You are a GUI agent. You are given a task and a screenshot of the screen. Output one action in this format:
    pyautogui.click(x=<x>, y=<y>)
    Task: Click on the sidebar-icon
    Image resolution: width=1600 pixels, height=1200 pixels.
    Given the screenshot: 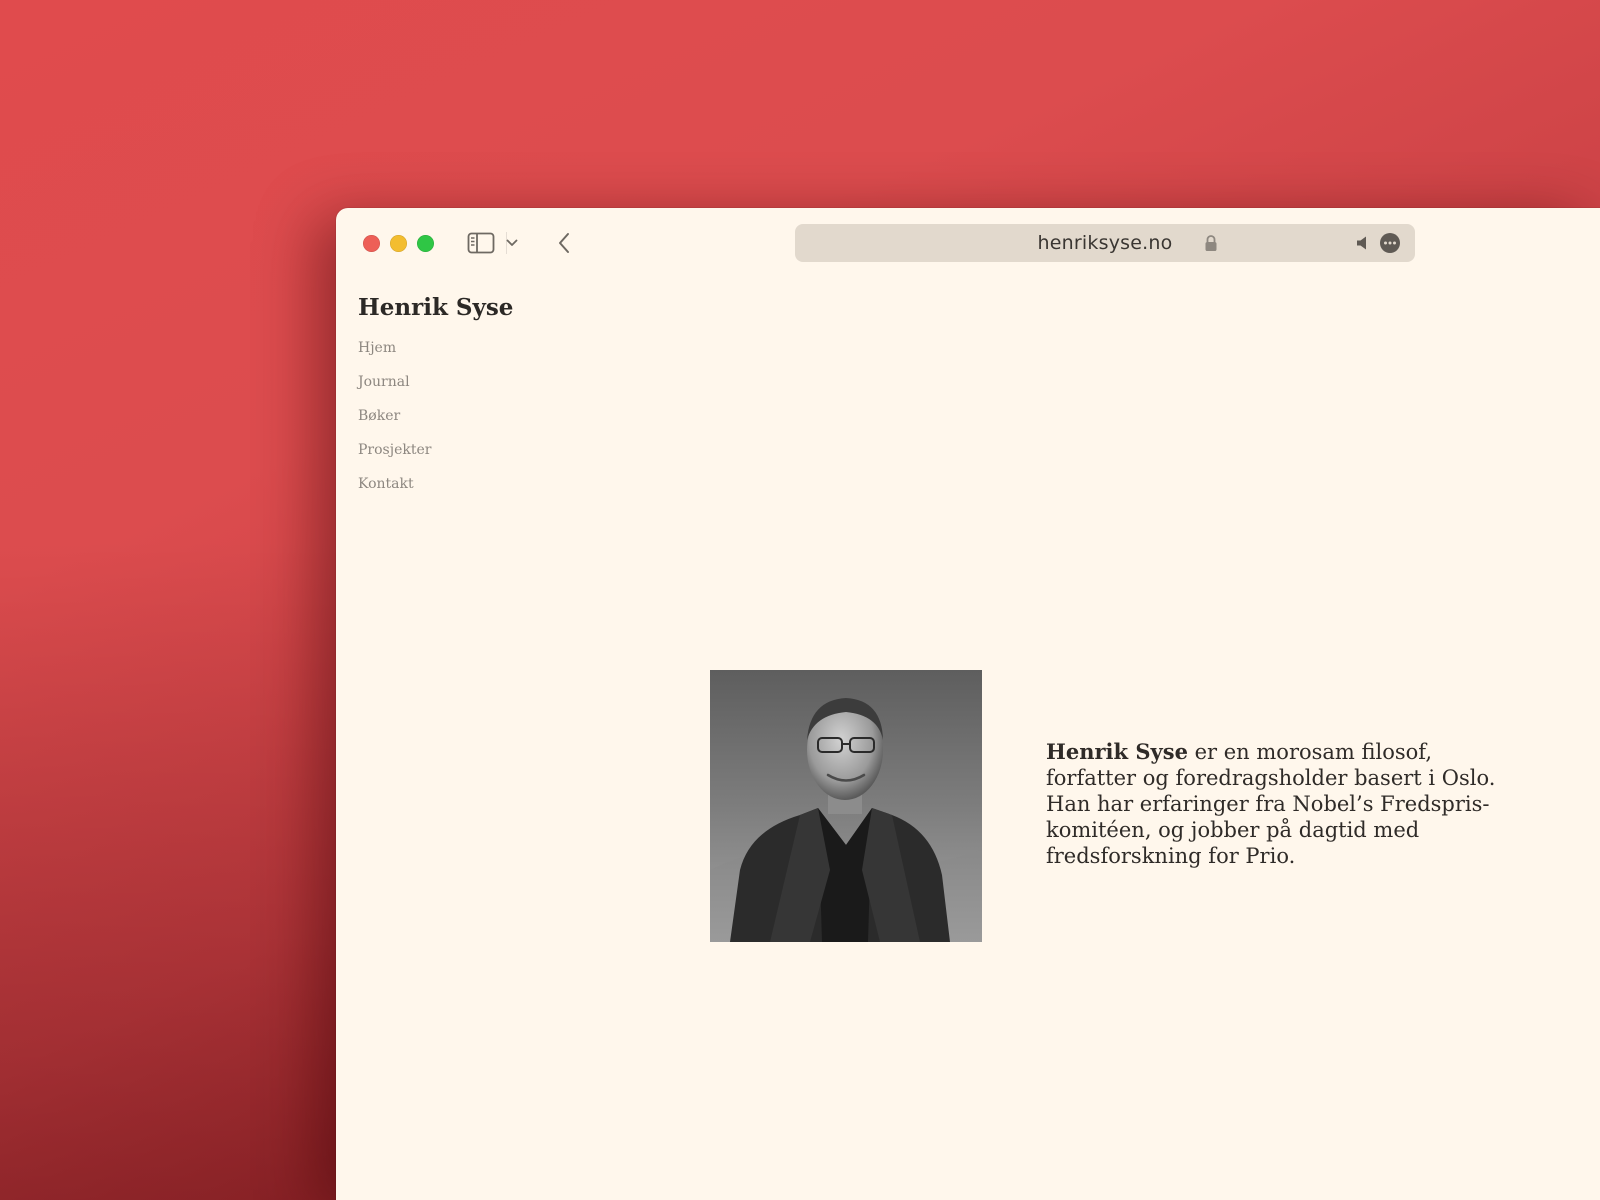 What is the action you would take?
    pyautogui.click(x=481, y=243)
    